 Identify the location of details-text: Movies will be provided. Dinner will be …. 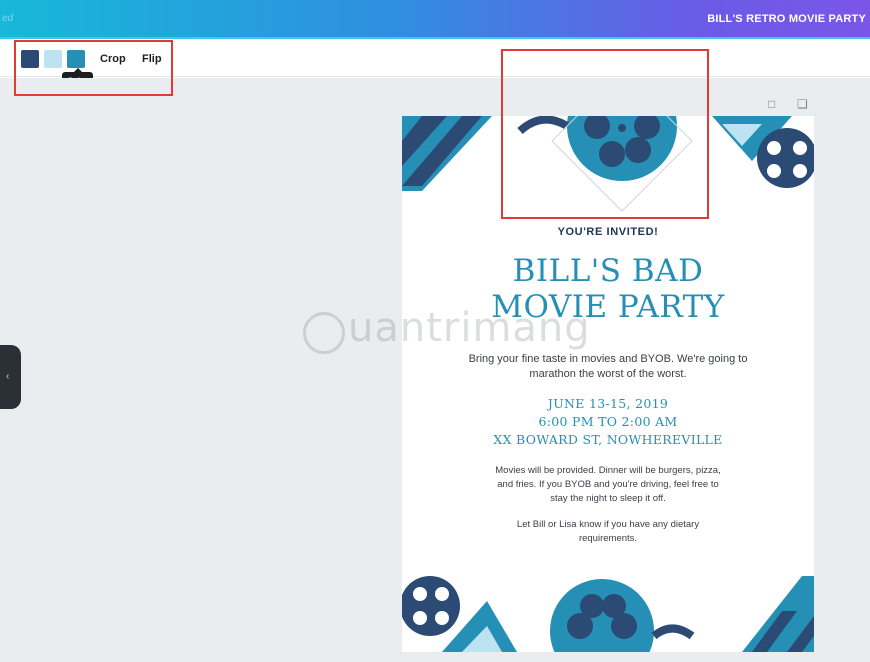
(608, 485).